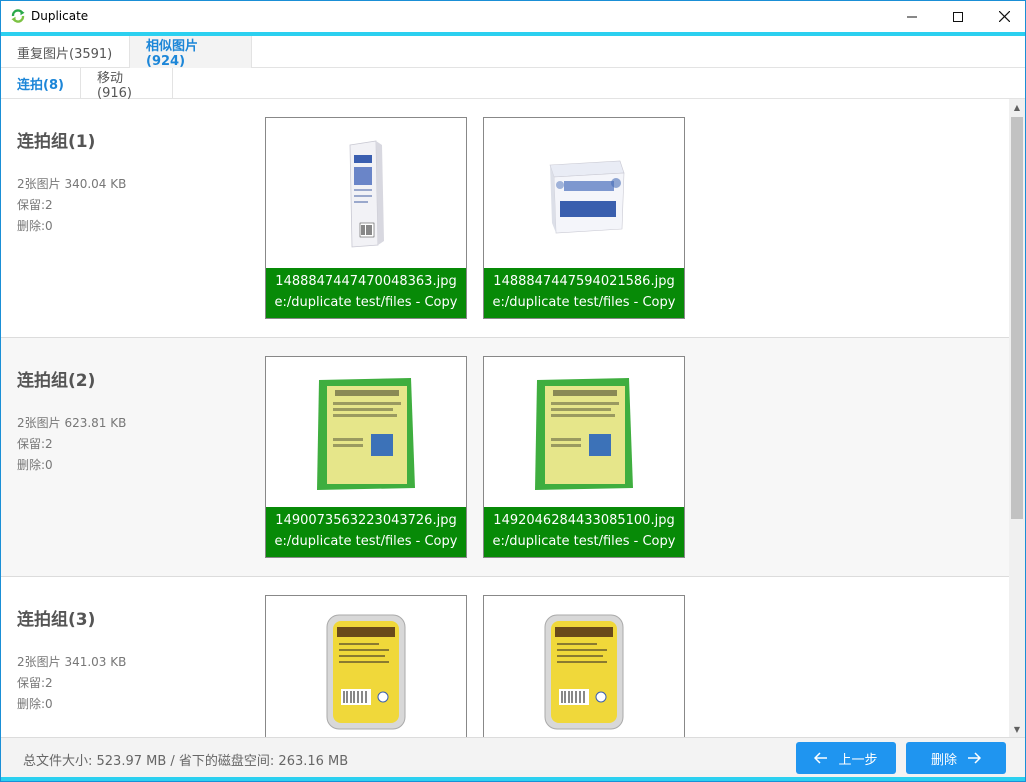 The image size is (1026, 782). I want to click on group-summary: 2张图片 340.04 KB, so click(72, 184).